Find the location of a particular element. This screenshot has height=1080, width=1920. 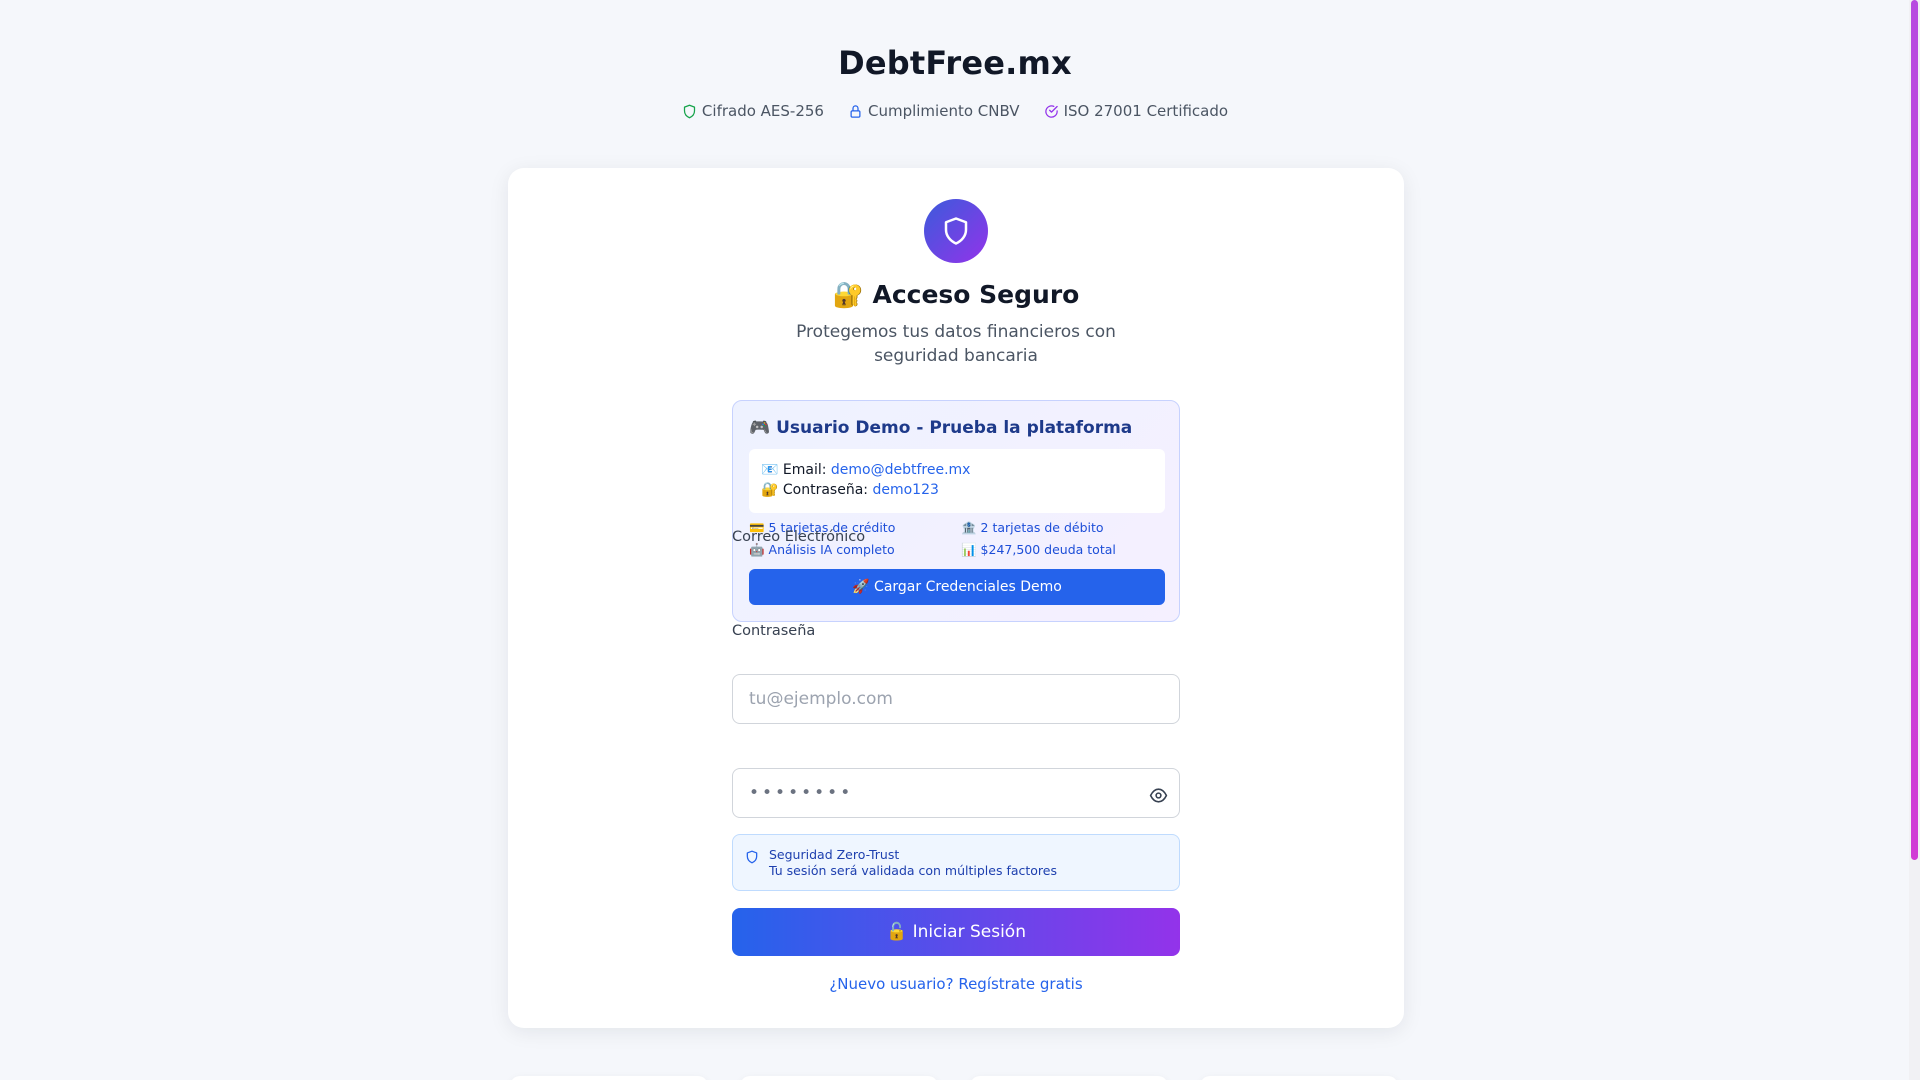

badge-iso: ISO 27001 Certificado is located at coordinates (1136, 111).